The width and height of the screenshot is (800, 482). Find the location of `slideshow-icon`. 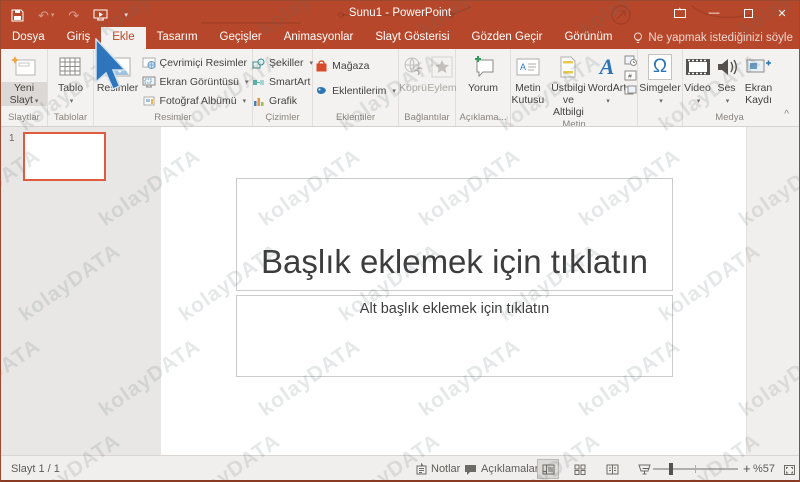

slideshow-icon is located at coordinates (100, 15).